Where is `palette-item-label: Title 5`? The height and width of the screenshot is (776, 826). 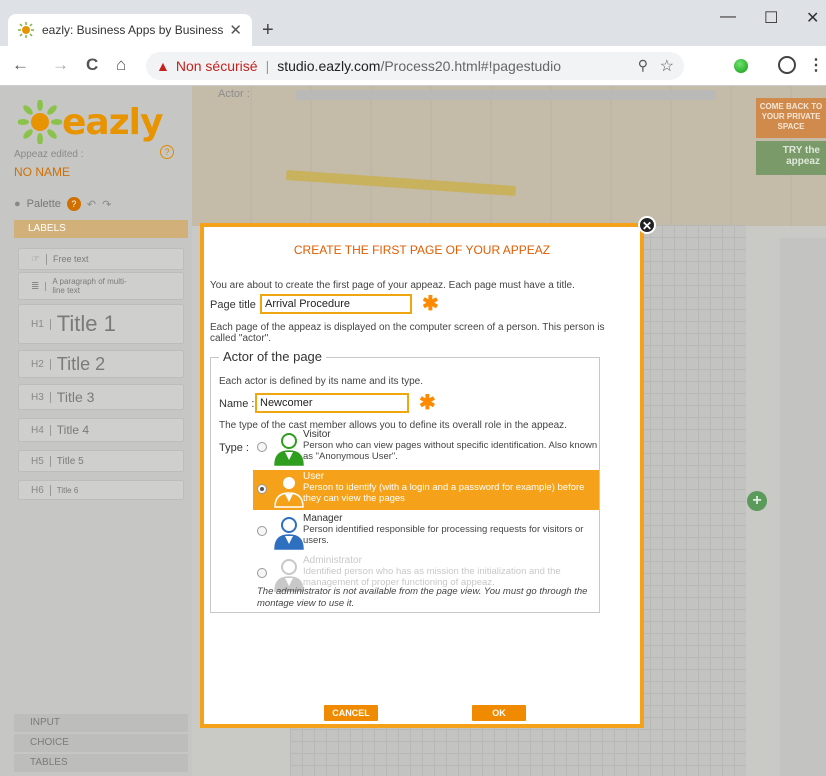 palette-item-label: Title 5 is located at coordinates (70, 461).